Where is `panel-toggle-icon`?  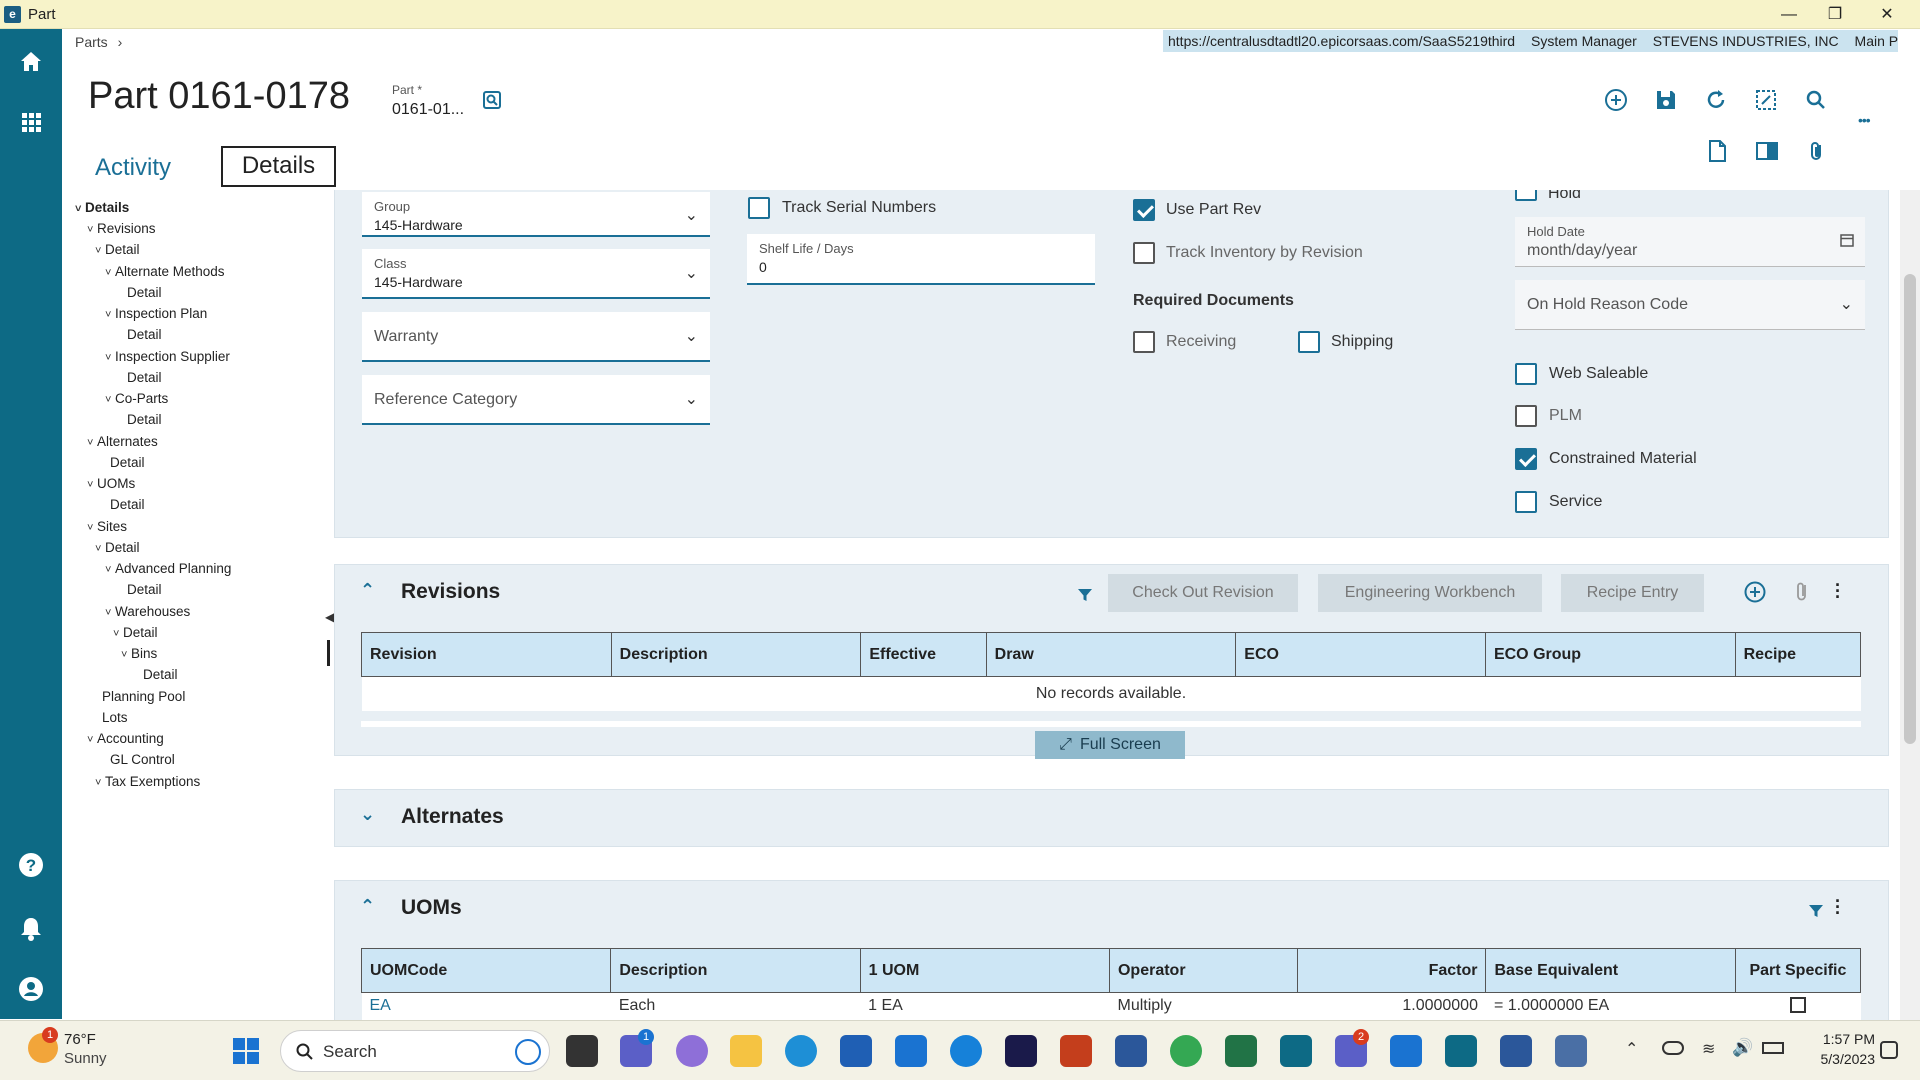
panel-toggle-icon is located at coordinates (1767, 151).